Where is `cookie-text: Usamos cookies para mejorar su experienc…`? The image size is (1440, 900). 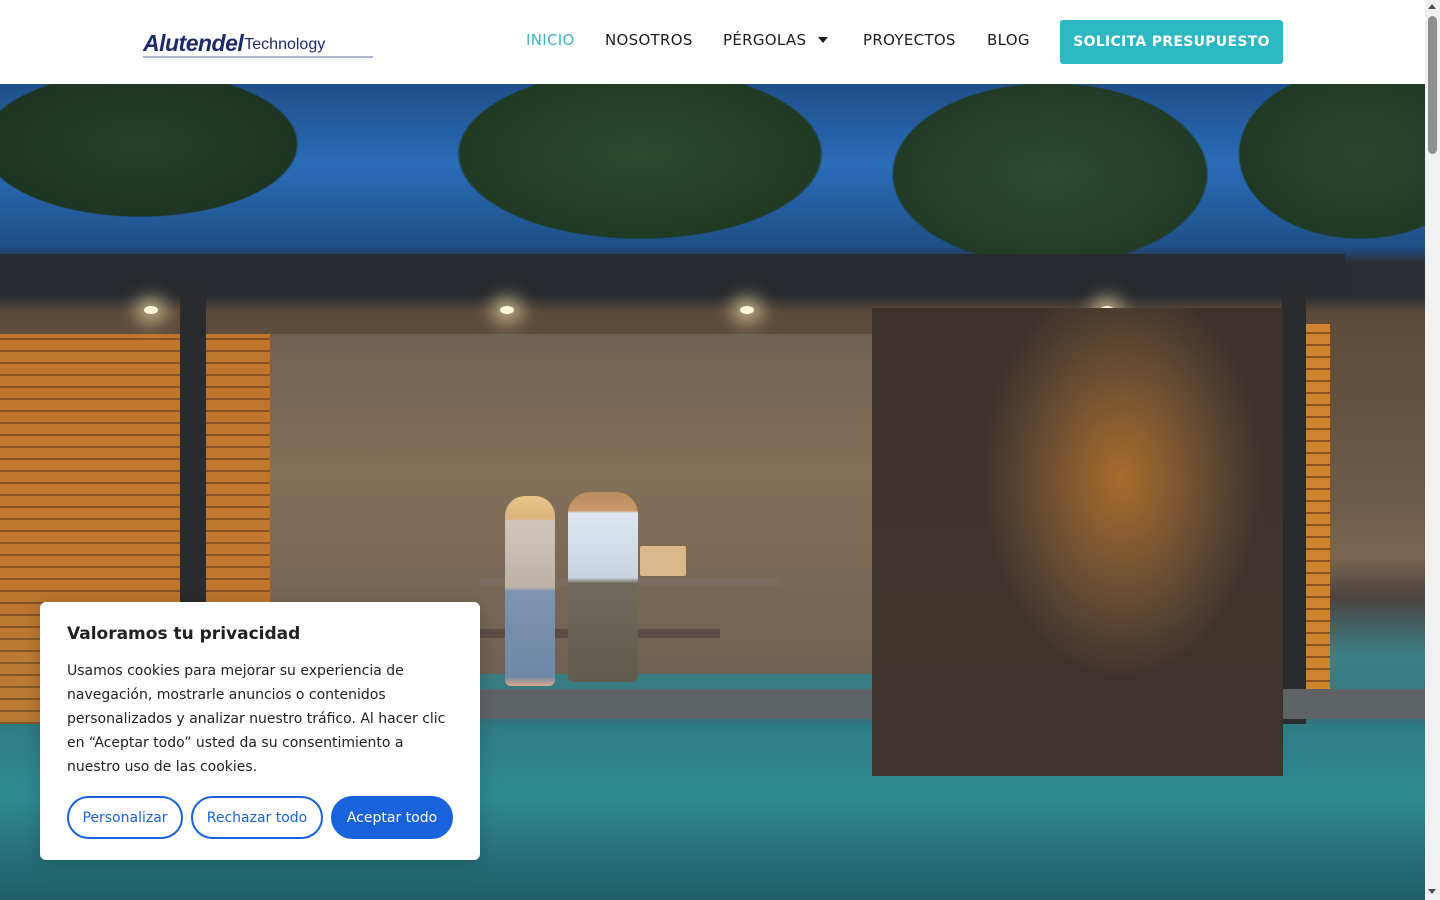 cookie-text: Usamos cookies para mejorar su experienc… is located at coordinates (256, 719).